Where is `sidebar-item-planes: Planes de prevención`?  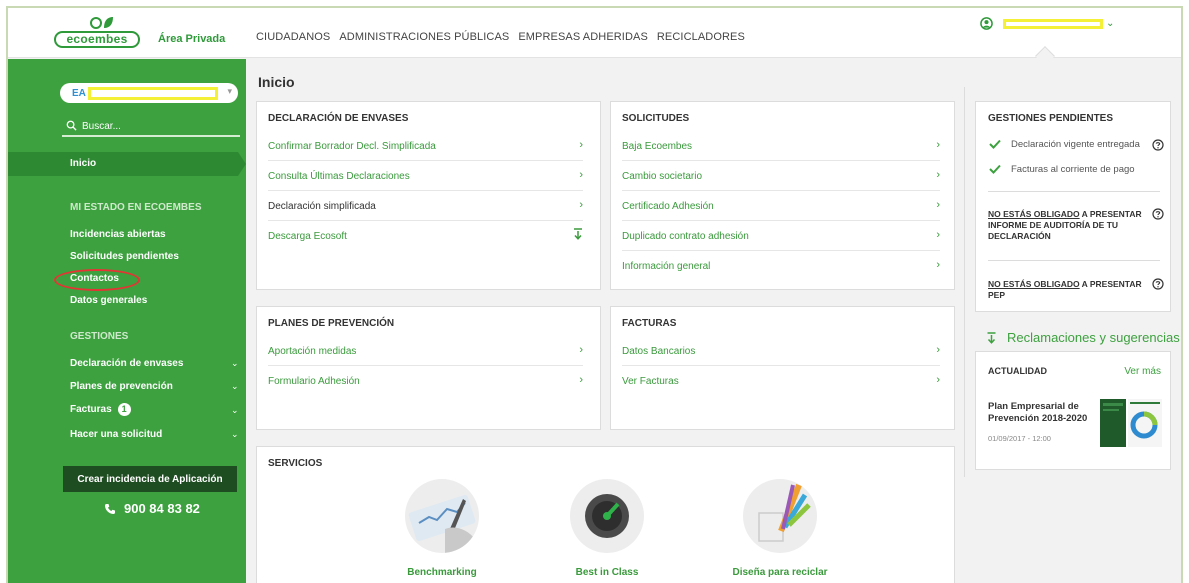 sidebar-item-planes: Planes de prevención is located at coordinates (121, 386).